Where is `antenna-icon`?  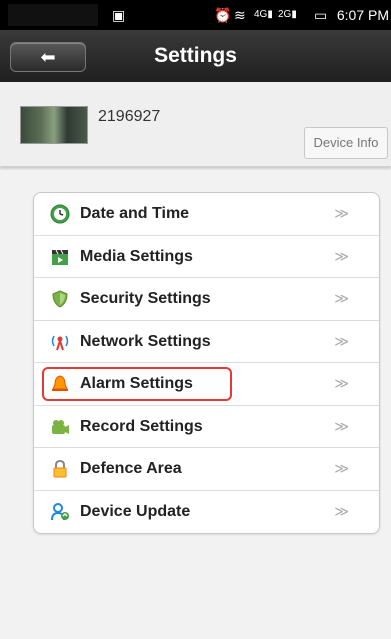
antenna-icon is located at coordinates (60, 342).